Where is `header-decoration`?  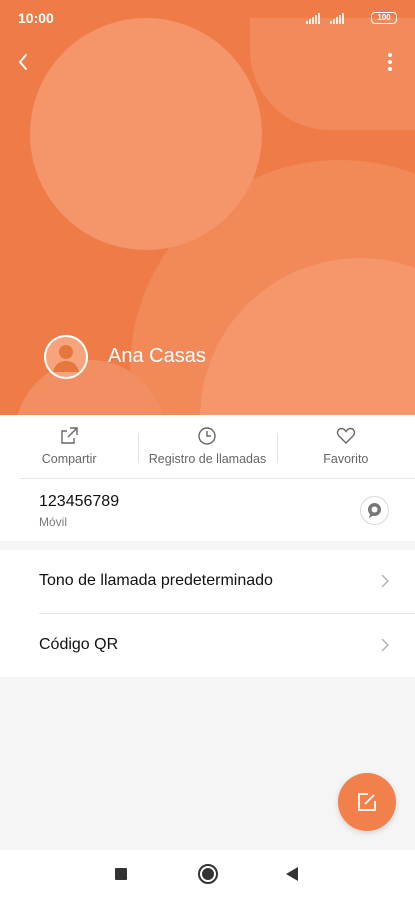
header-decoration is located at coordinates (146, 134).